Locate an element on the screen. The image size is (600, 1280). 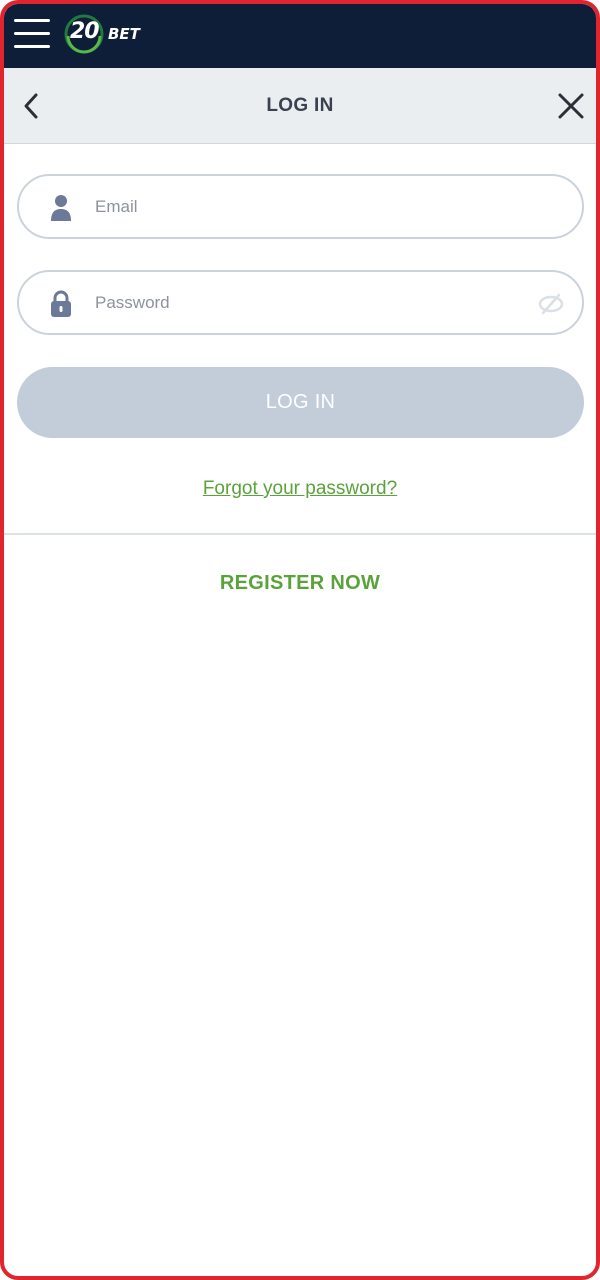
logo-text: BET is located at coordinates (124, 34).